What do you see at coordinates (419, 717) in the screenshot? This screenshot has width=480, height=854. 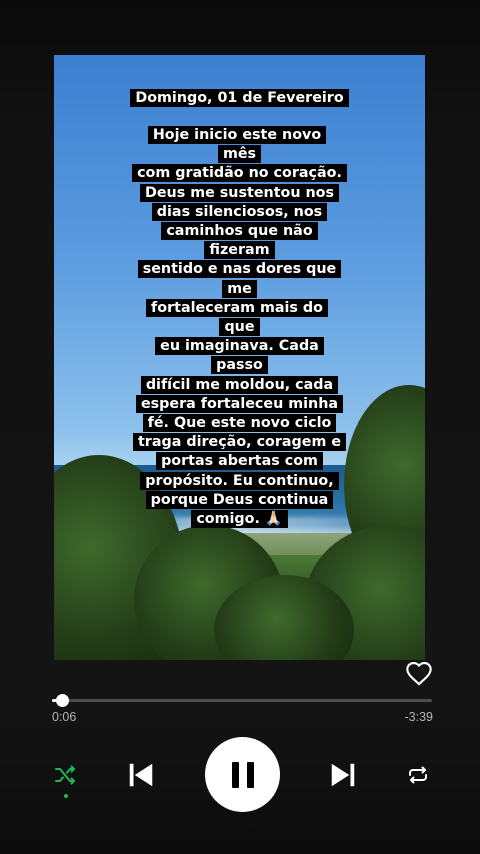 I see `remaining-time: -3:39` at bounding box center [419, 717].